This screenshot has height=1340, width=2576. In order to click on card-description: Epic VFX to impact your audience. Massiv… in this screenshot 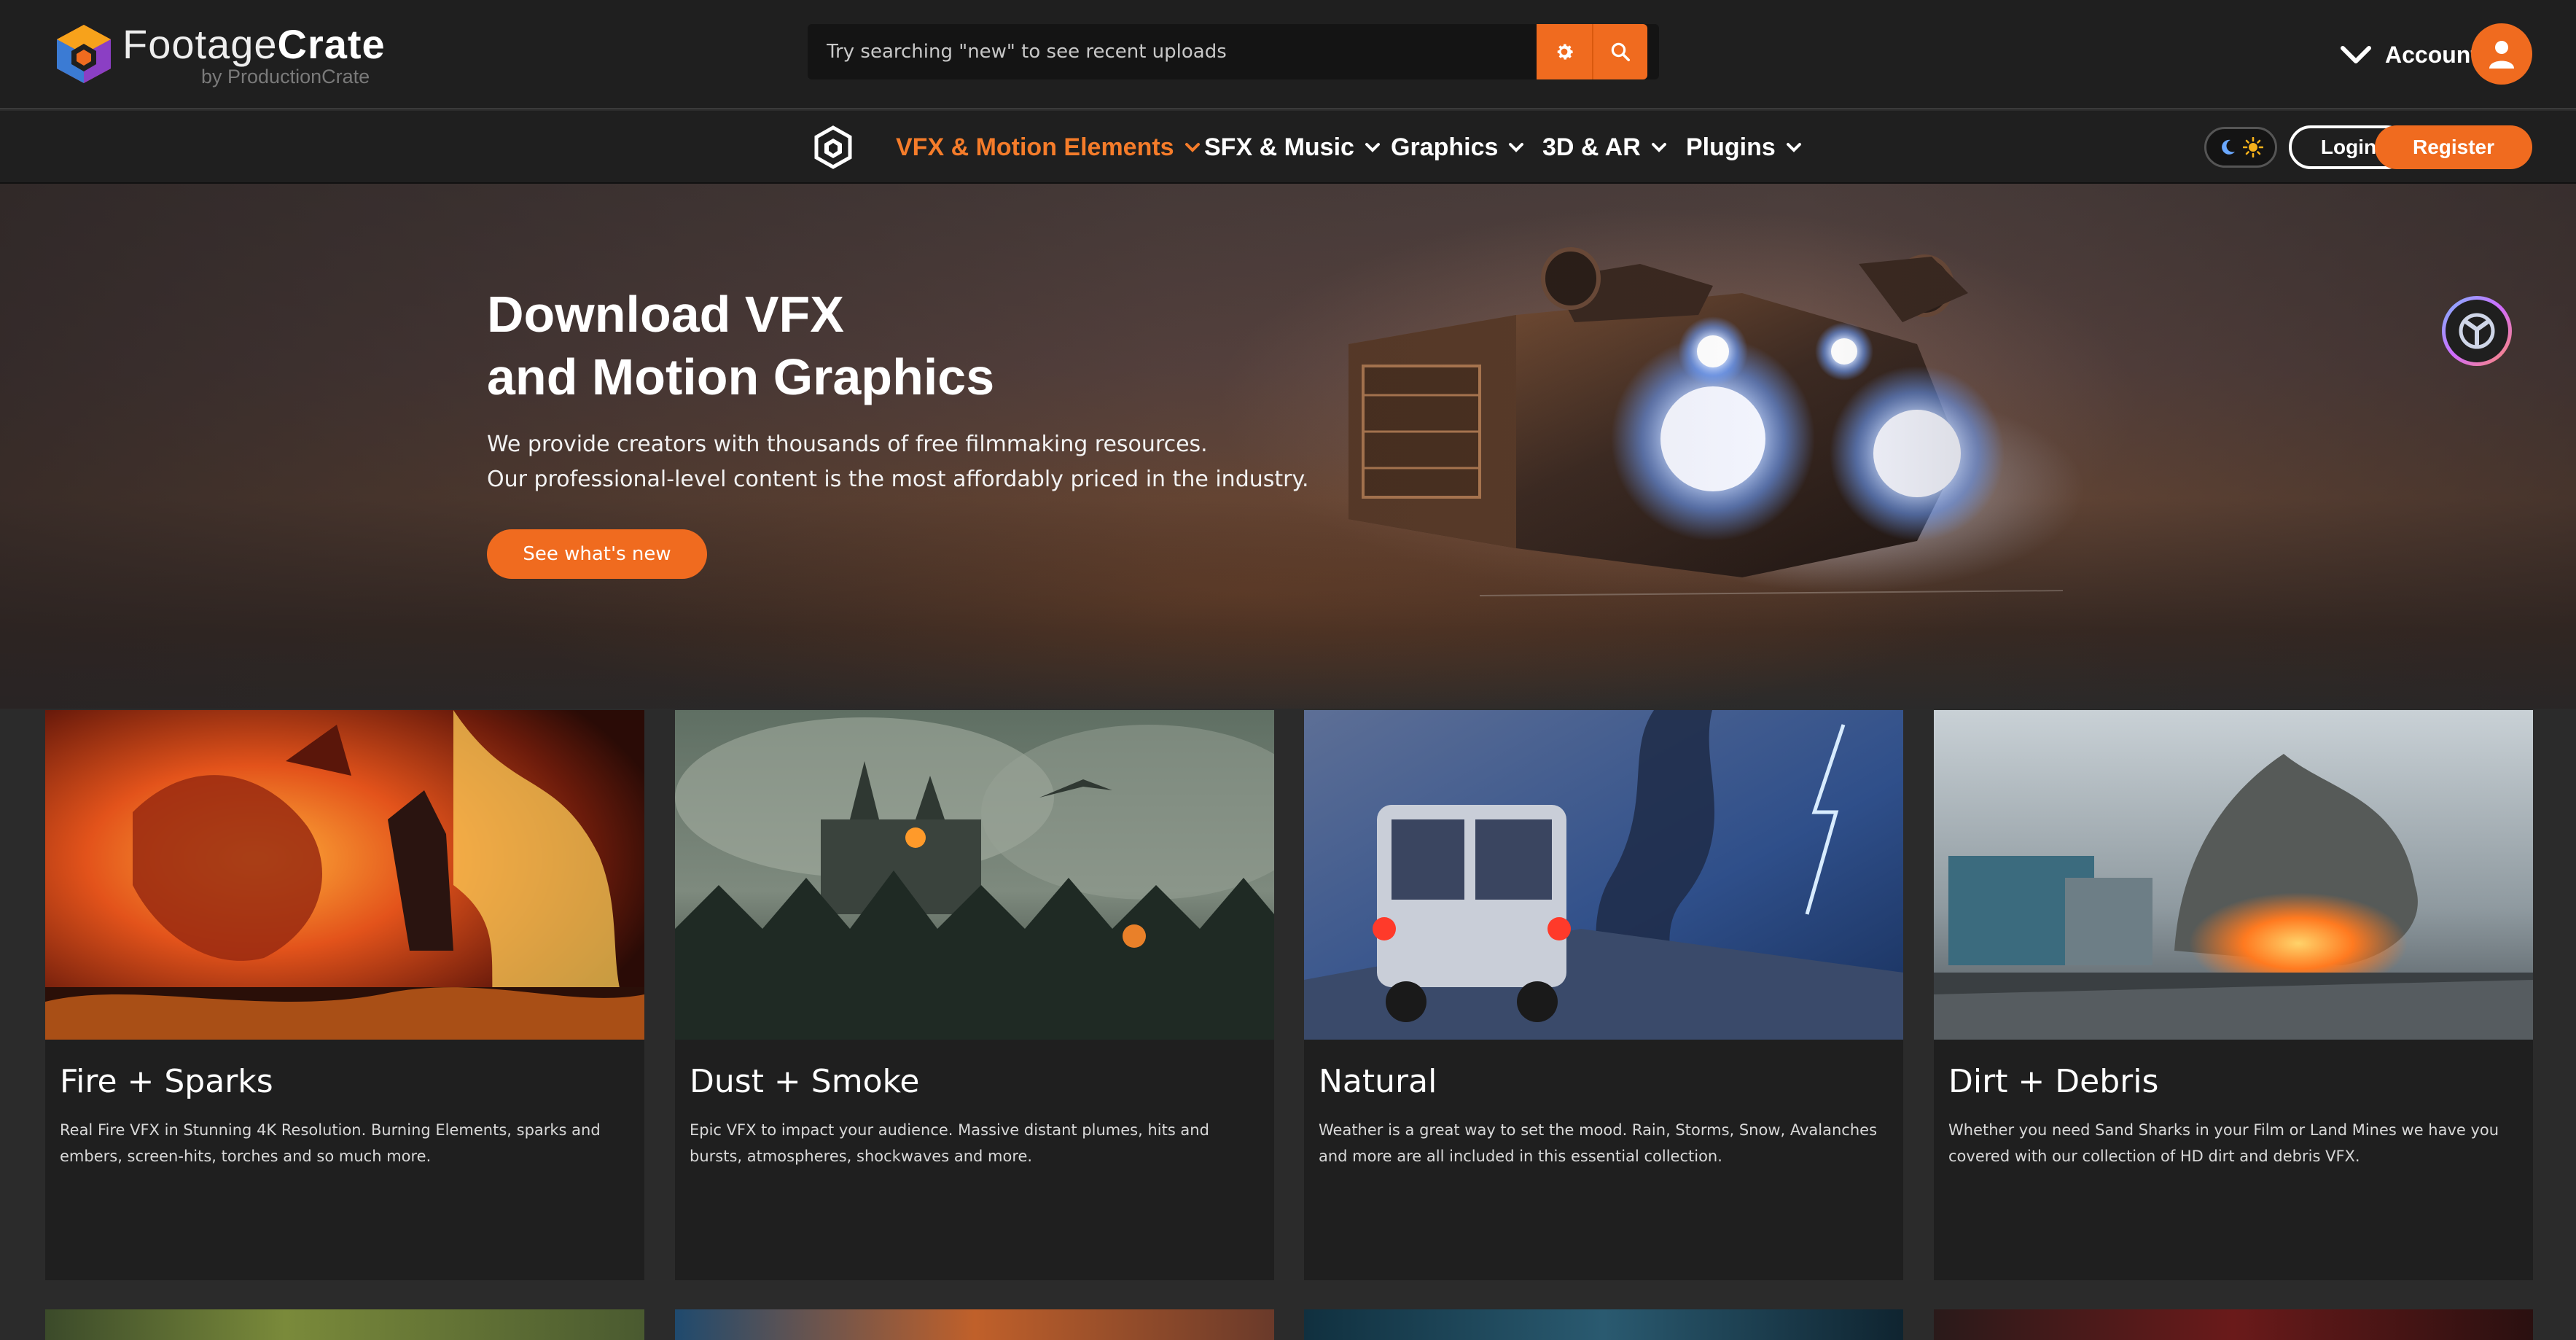, I will do `click(949, 1143)`.